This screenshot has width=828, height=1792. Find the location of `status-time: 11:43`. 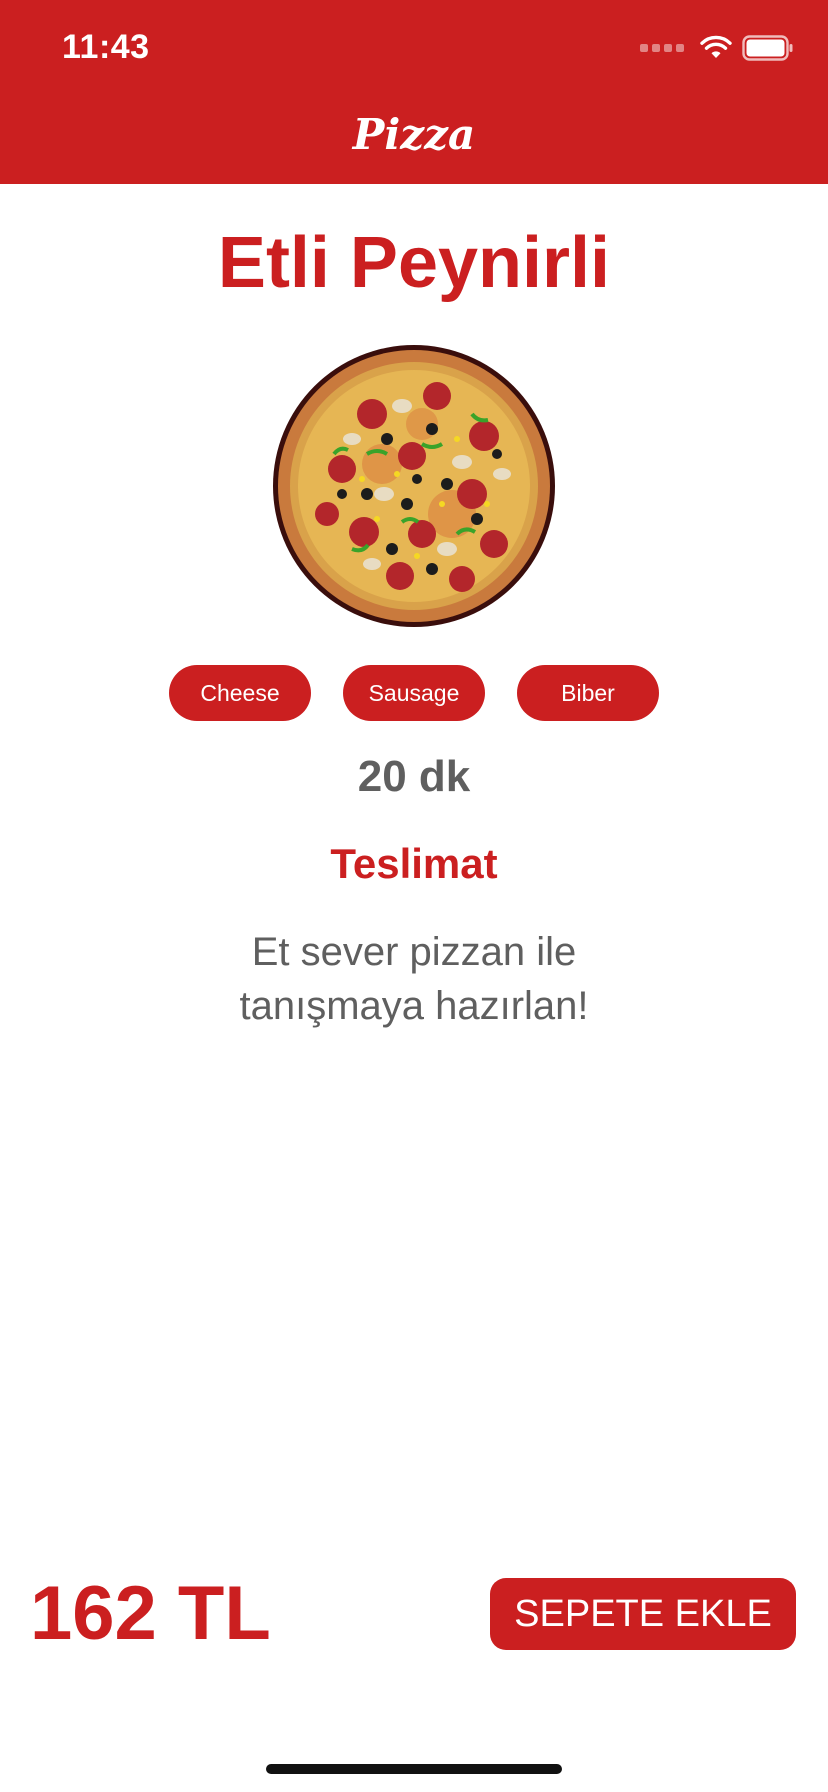

status-time: 11:43 is located at coordinates (106, 47).